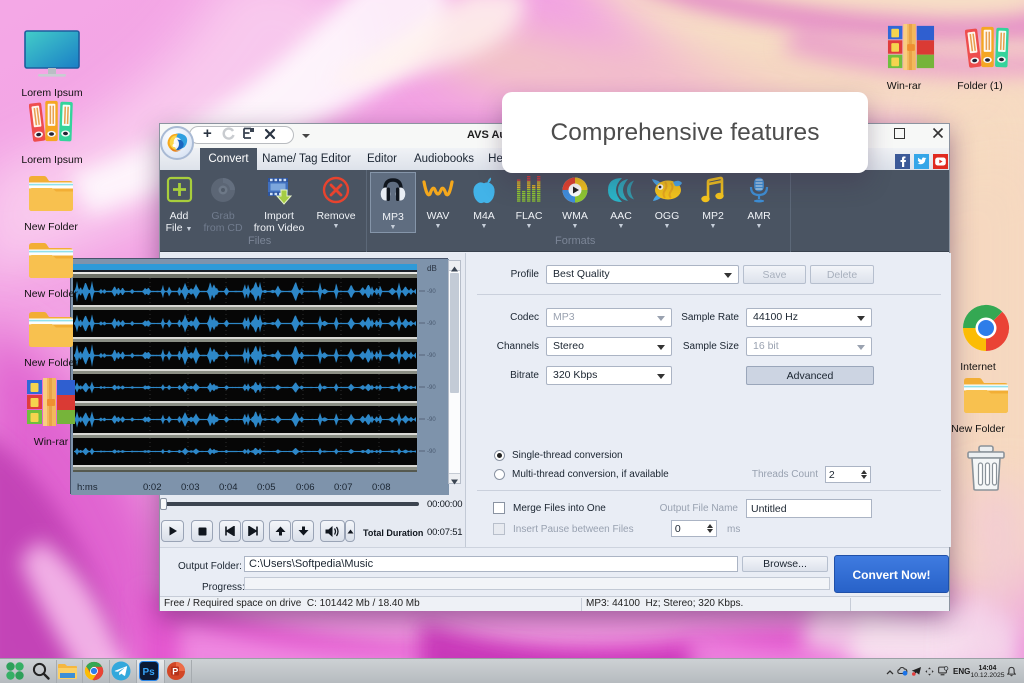  What do you see at coordinates (87, 487) in the screenshot?
I see `svg-text: h:ms` at bounding box center [87, 487].